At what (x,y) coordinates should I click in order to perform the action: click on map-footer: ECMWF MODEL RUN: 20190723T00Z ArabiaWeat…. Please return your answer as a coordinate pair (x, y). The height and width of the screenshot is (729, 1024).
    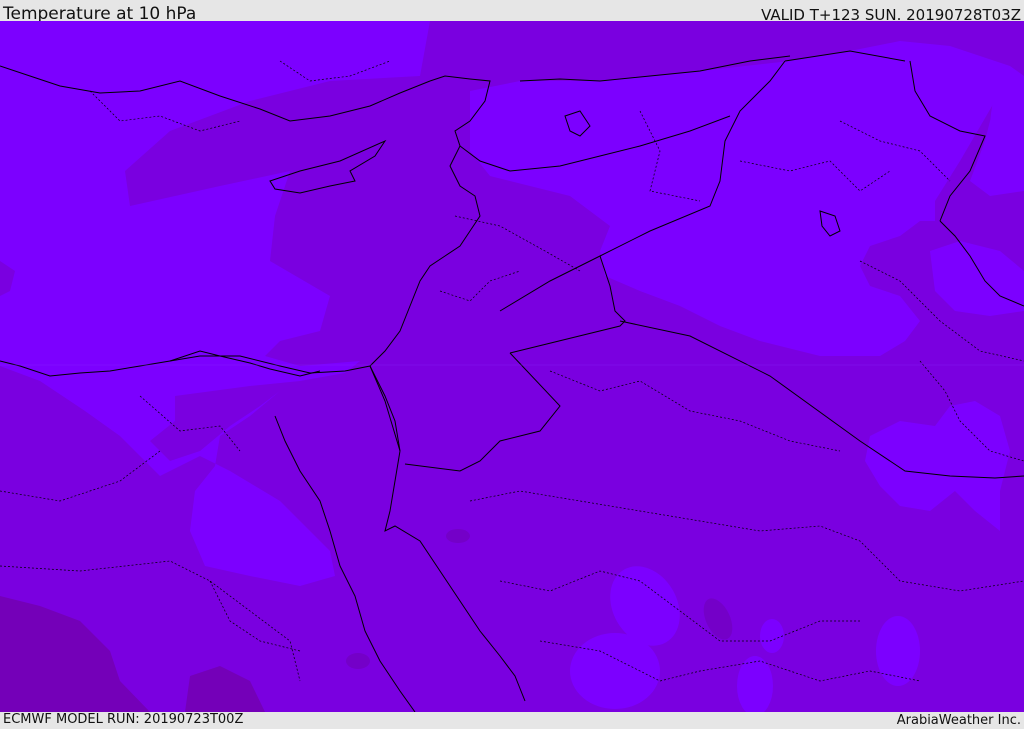
    Looking at the image, I should click on (512, 720).